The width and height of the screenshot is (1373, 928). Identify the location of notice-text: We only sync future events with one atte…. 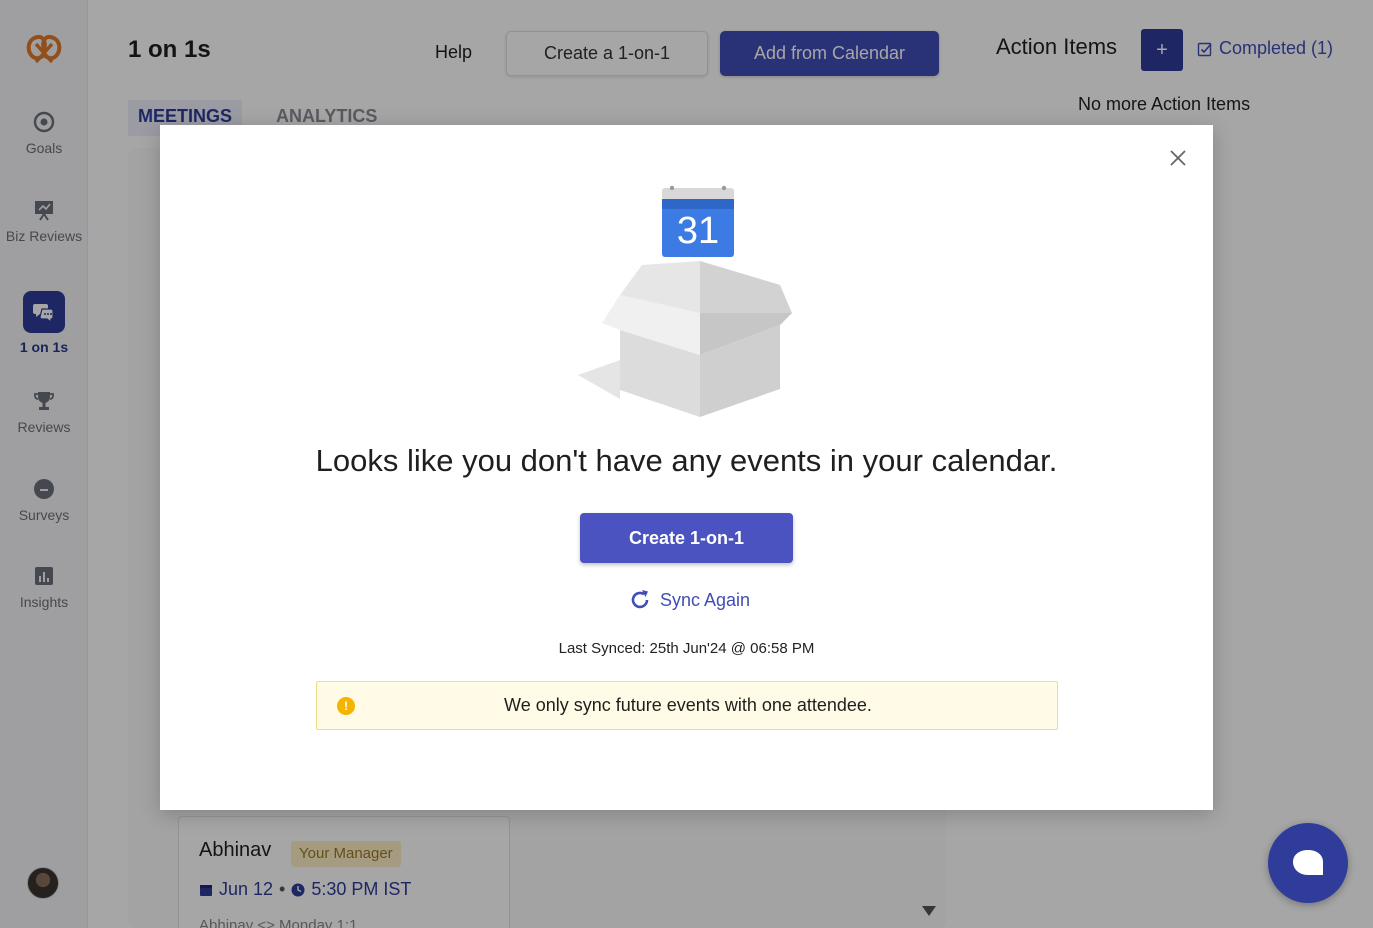
(688, 705).